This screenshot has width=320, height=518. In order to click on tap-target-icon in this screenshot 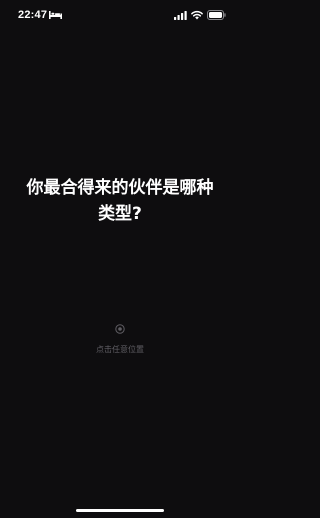, I will do `click(120, 329)`.